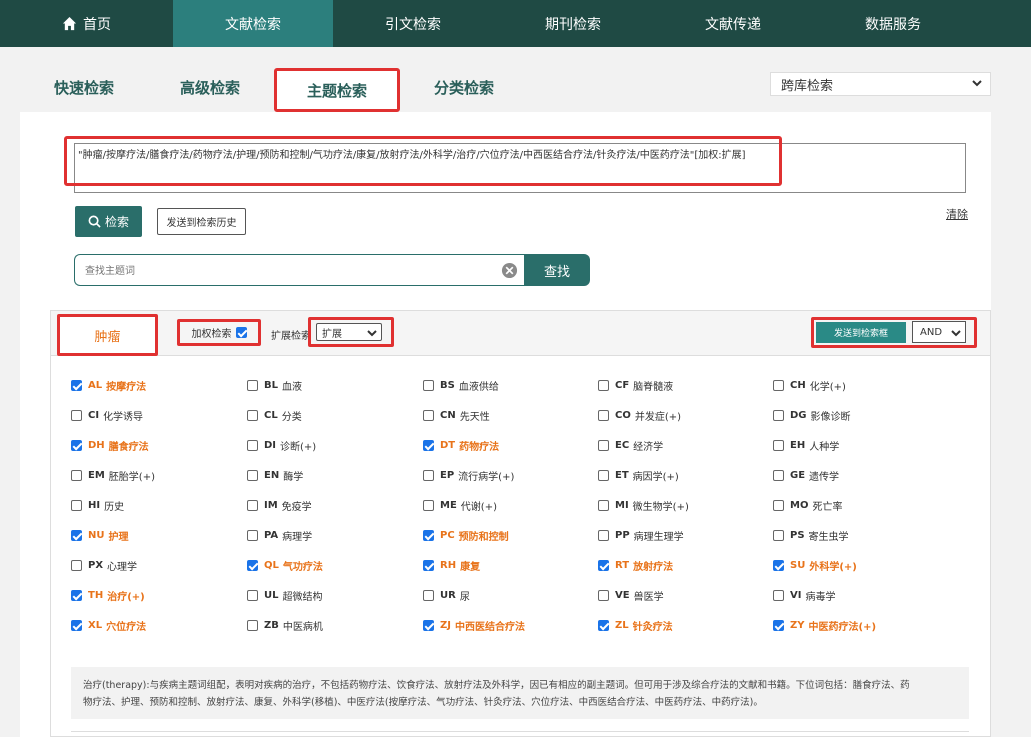  What do you see at coordinates (939, 332) in the screenshot?
I see `operator-select: AND` at bounding box center [939, 332].